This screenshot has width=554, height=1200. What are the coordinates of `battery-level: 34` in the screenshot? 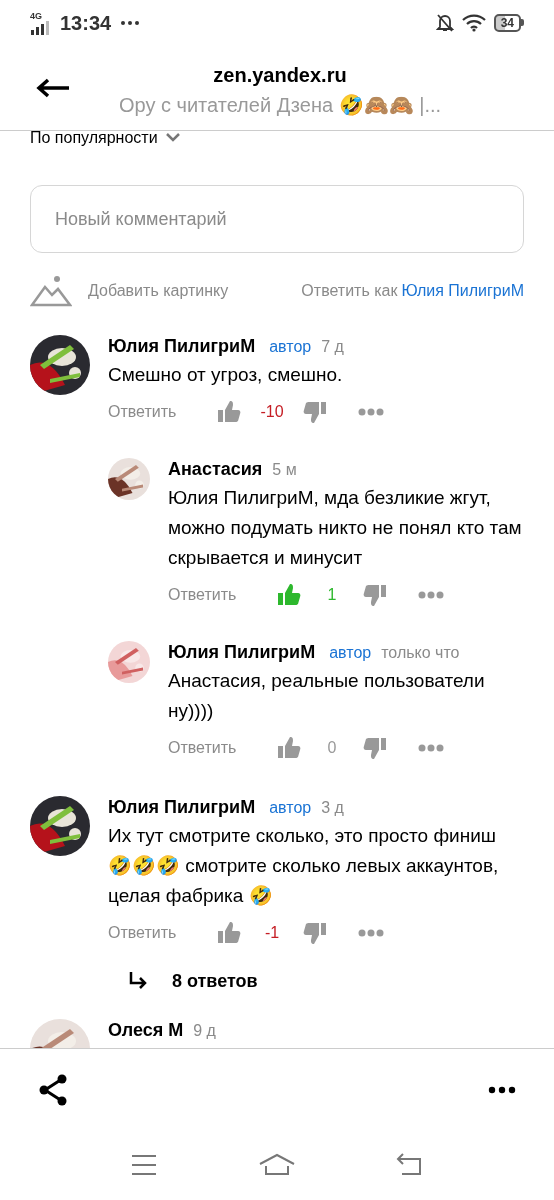 It's located at (507, 22).